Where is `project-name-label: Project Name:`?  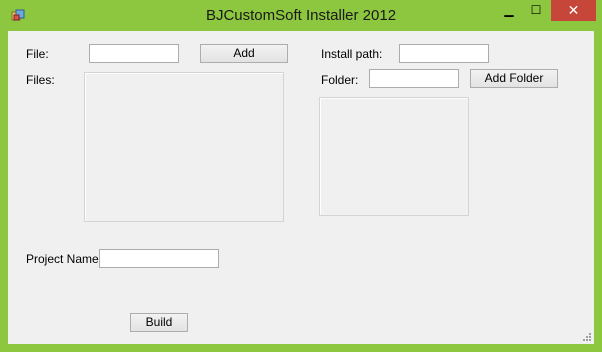
project-name-label: Project Name: is located at coordinates (64, 259).